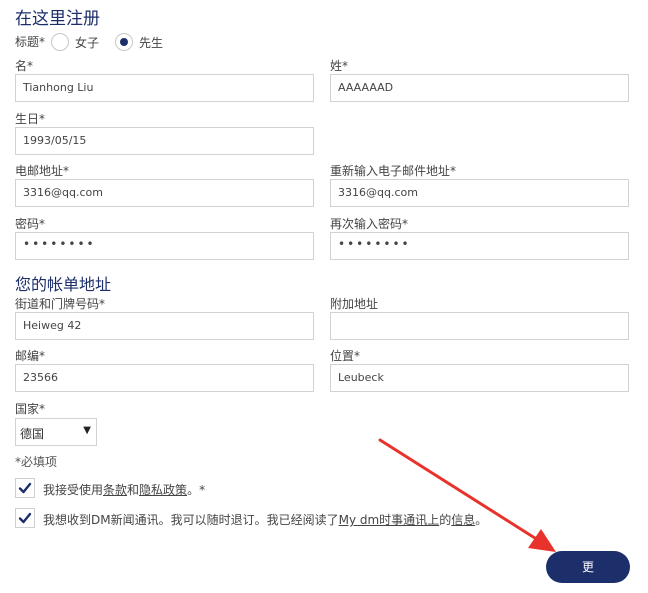  I want to click on password-confirm-input: ••••••••, so click(479, 246).